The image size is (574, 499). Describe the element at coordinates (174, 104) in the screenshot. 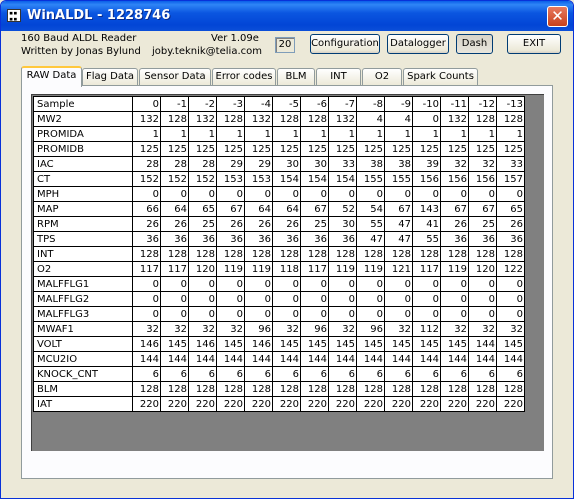

I see `column-header: -1` at that location.